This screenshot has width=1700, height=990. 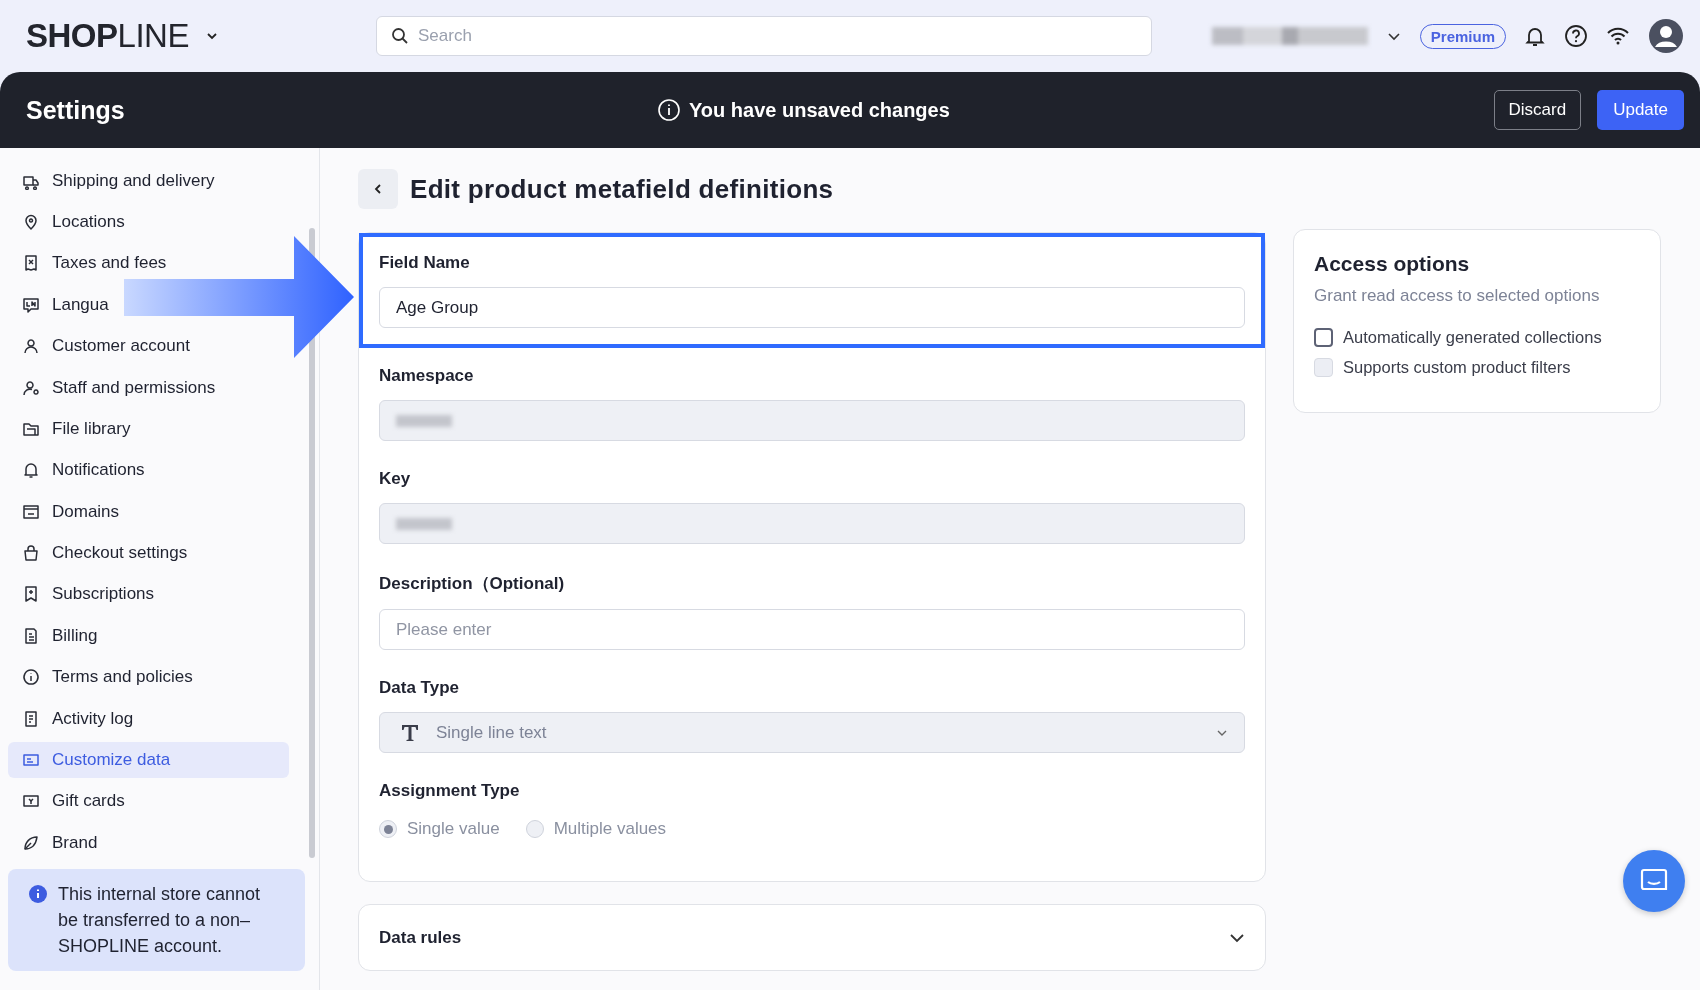 I want to click on sidebar-item: Notifications, so click(x=77, y=470).